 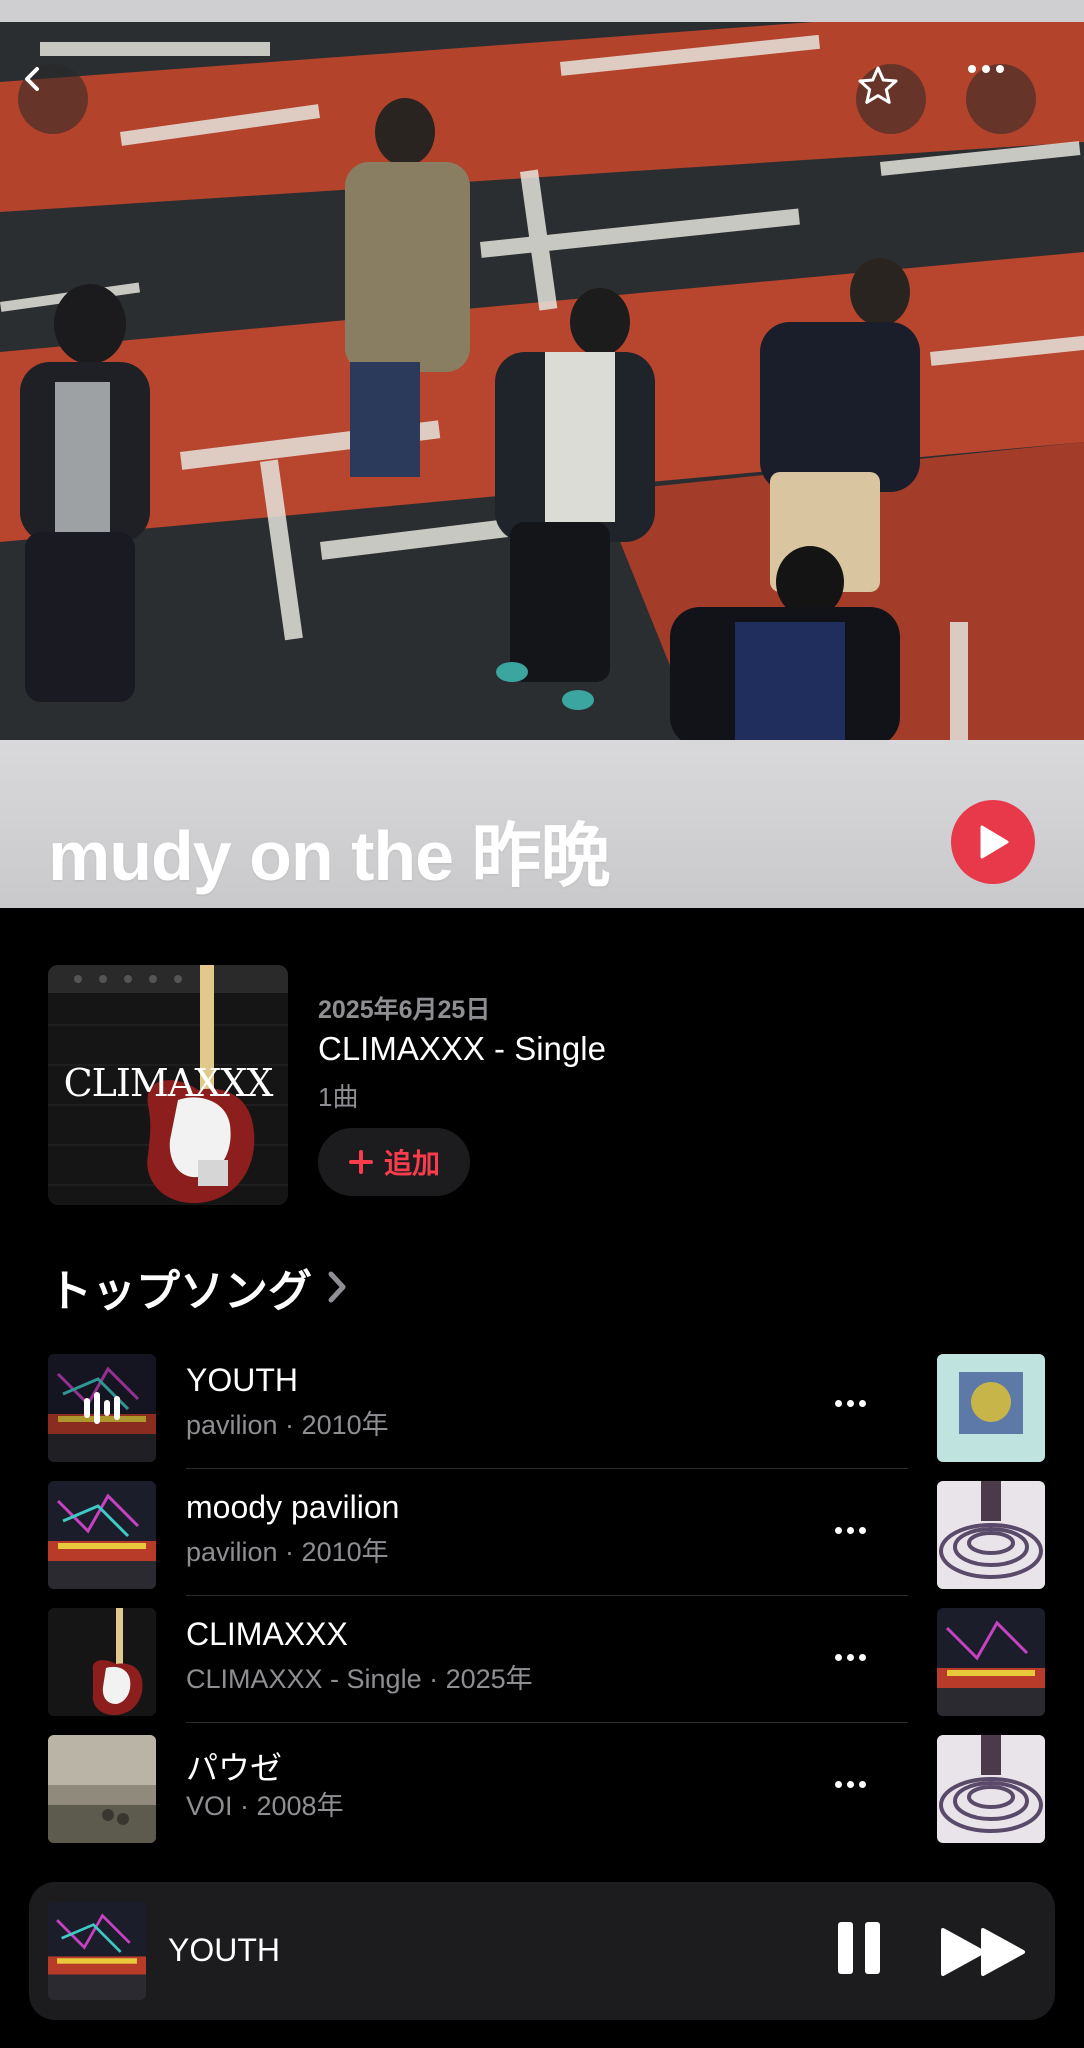 What do you see at coordinates (234, 1768) in the screenshot?
I see `song-title: パウゼ` at bounding box center [234, 1768].